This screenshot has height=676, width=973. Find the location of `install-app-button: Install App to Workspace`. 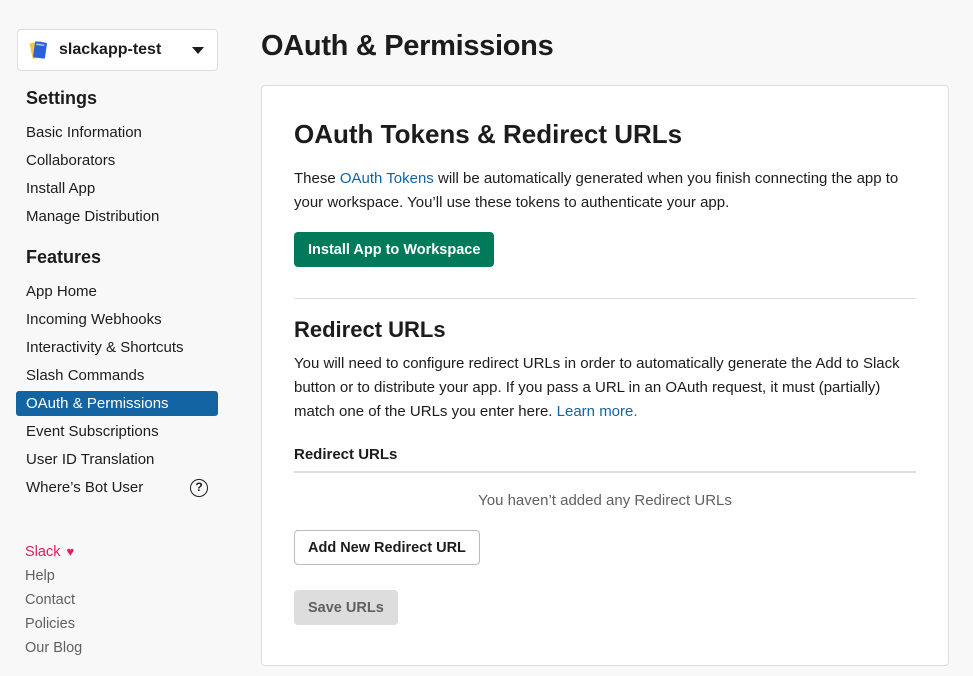

install-app-button: Install App to Workspace is located at coordinates (394, 249).